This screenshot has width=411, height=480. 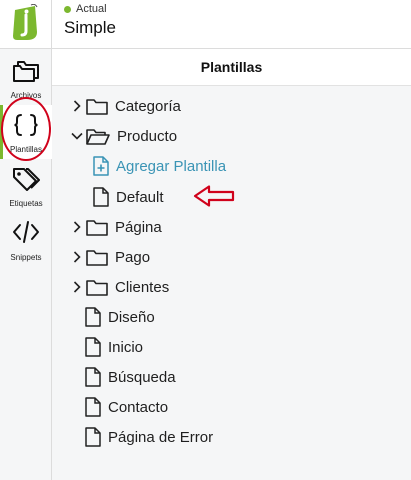 What do you see at coordinates (26, 179) in the screenshot?
I see `tags-icon` at bounding box center [26, 179].